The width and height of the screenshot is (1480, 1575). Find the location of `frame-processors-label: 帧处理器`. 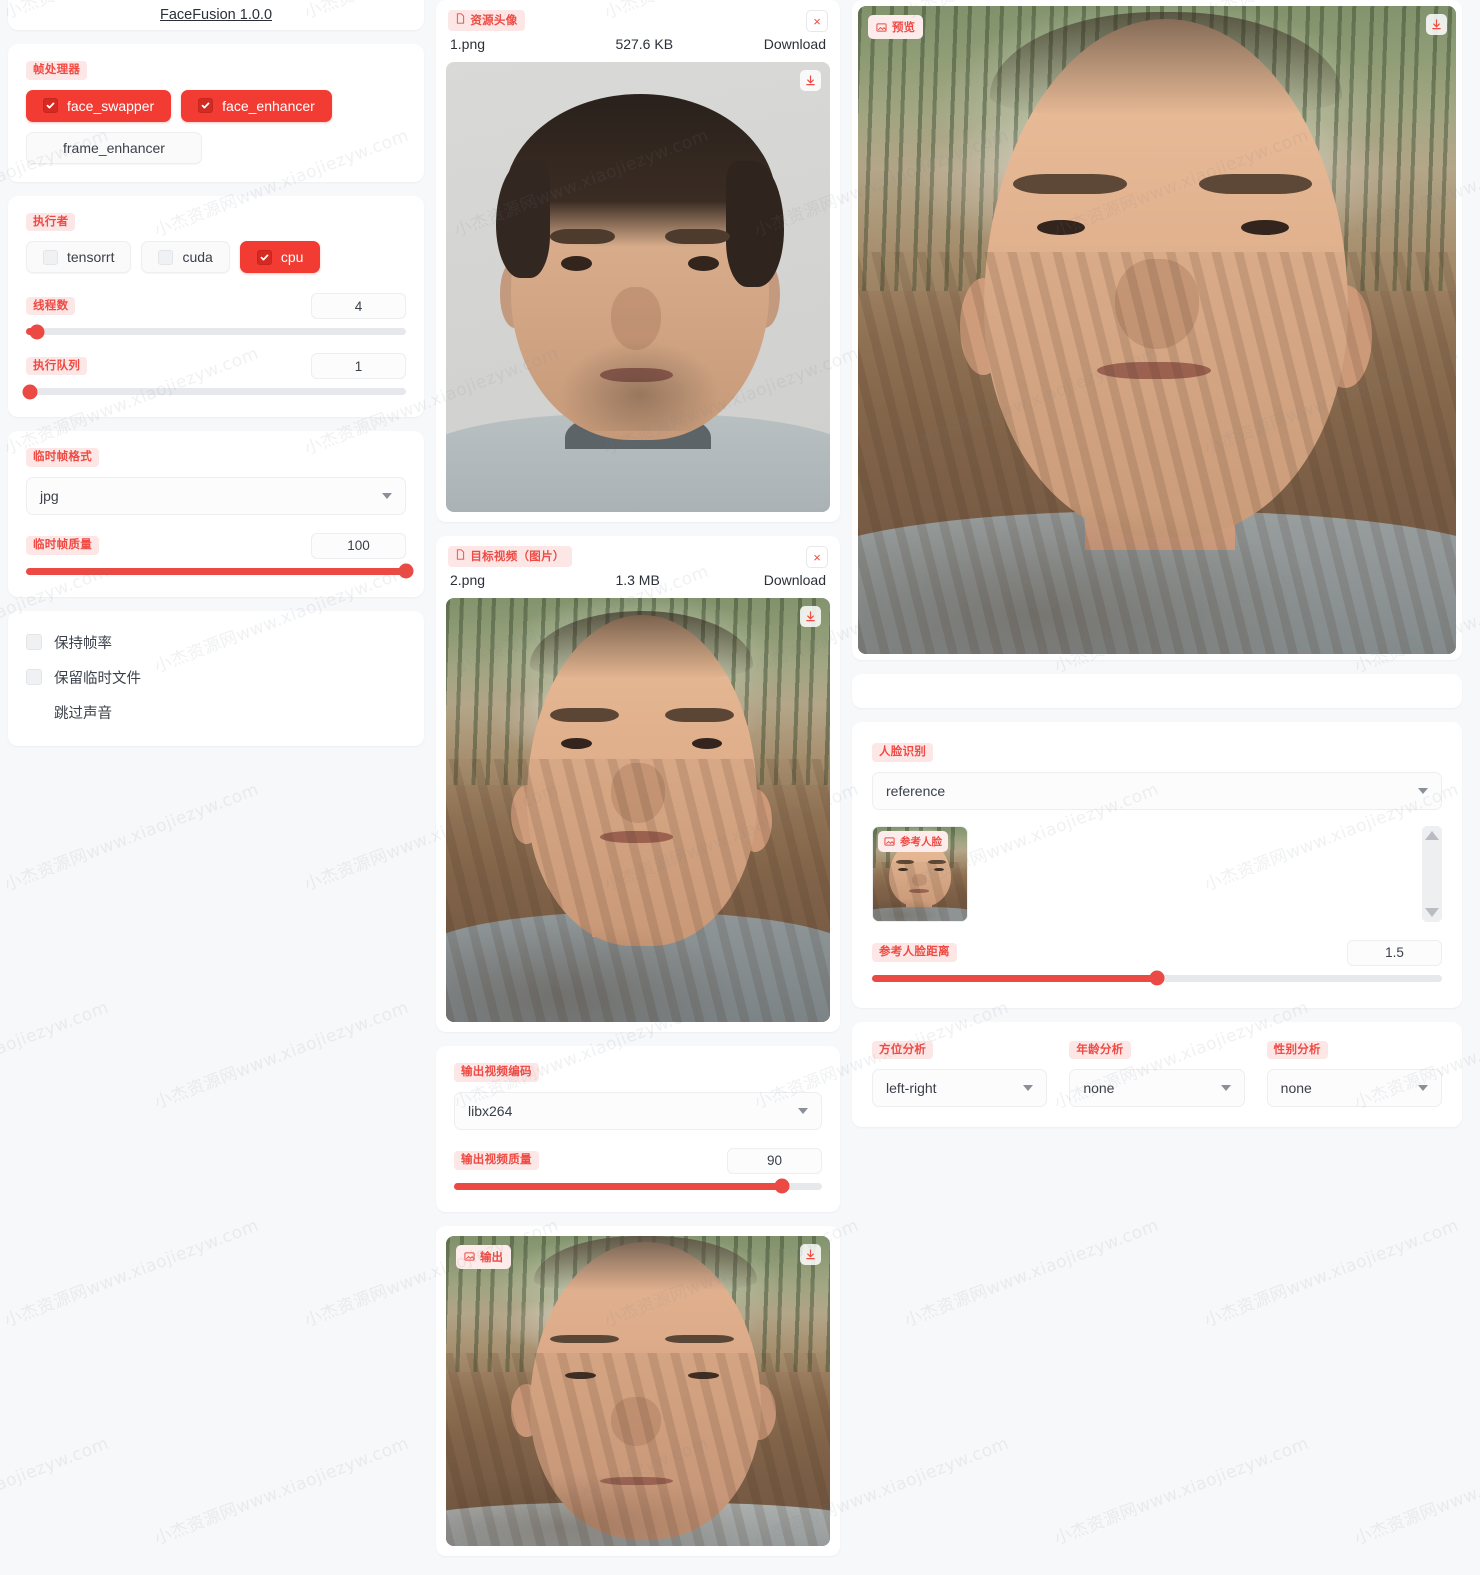

frame-processors-label: 帧处理器 is located at coordinates (57, 70).